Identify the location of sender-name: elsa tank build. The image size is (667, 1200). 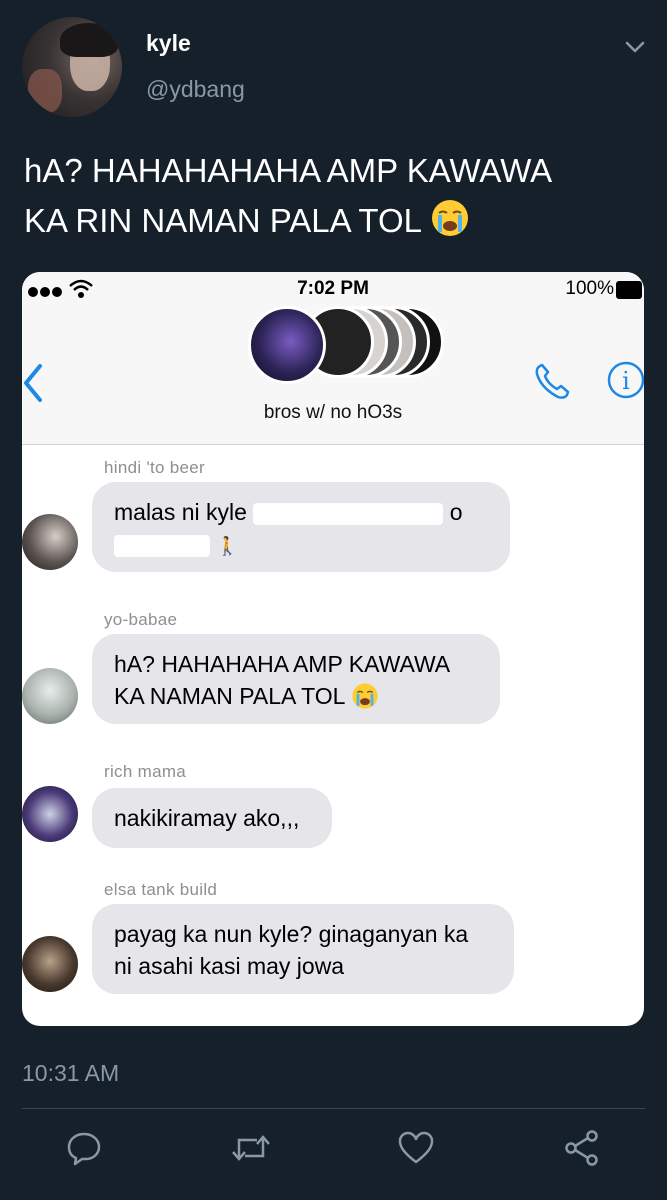
(161, 889).